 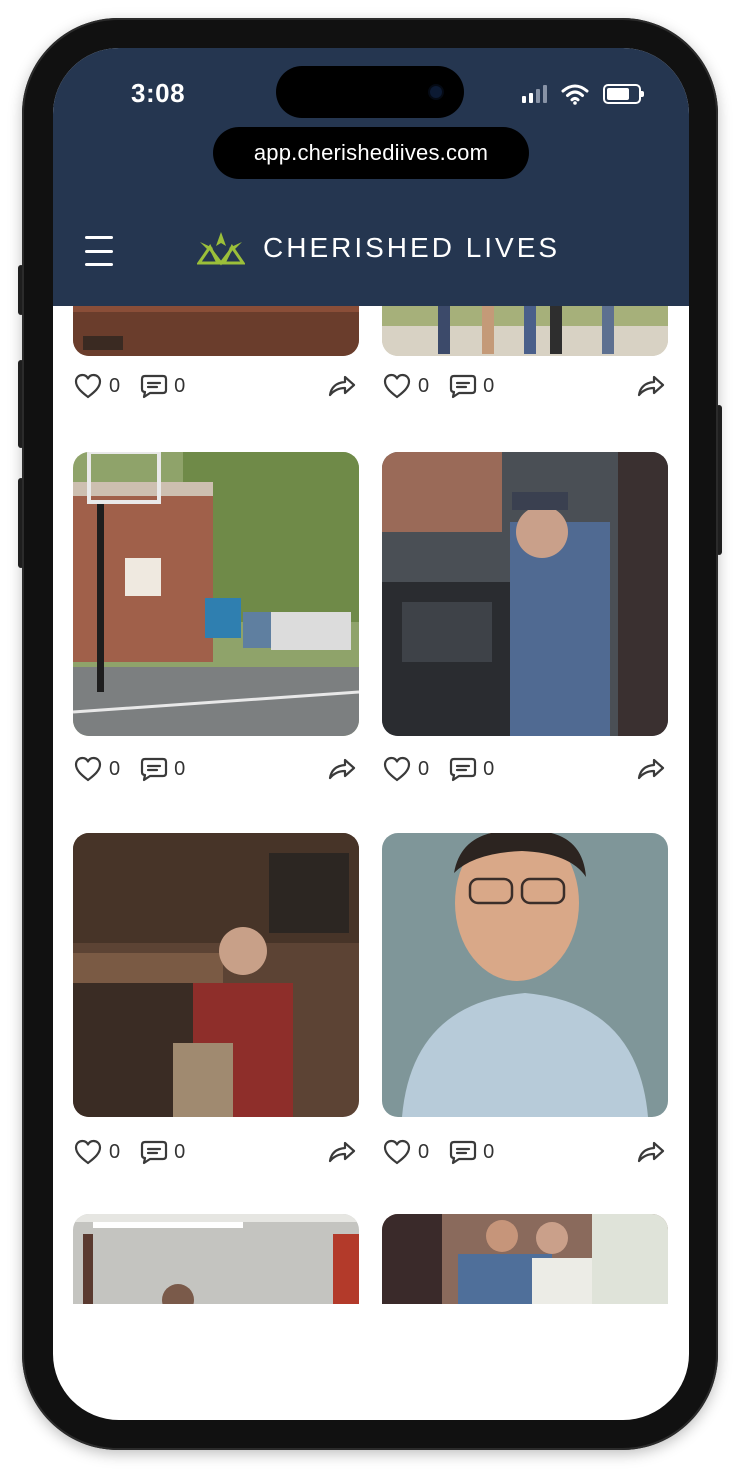 I want to click on brand-name: CHERISHED LIVES, so click(x=412, y=247).